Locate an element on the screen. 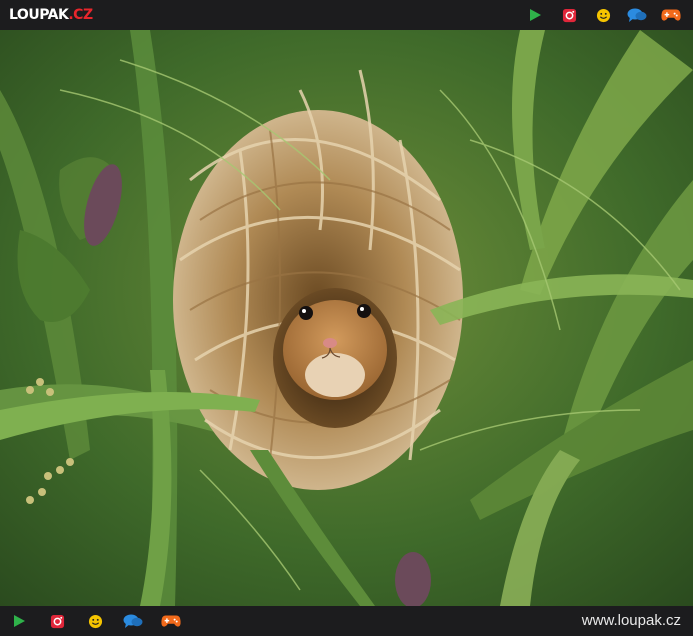 Image resolution: width=693 pixels, height=636 pixels. logo-tld: .CZ is located at coordinates (80, 15).